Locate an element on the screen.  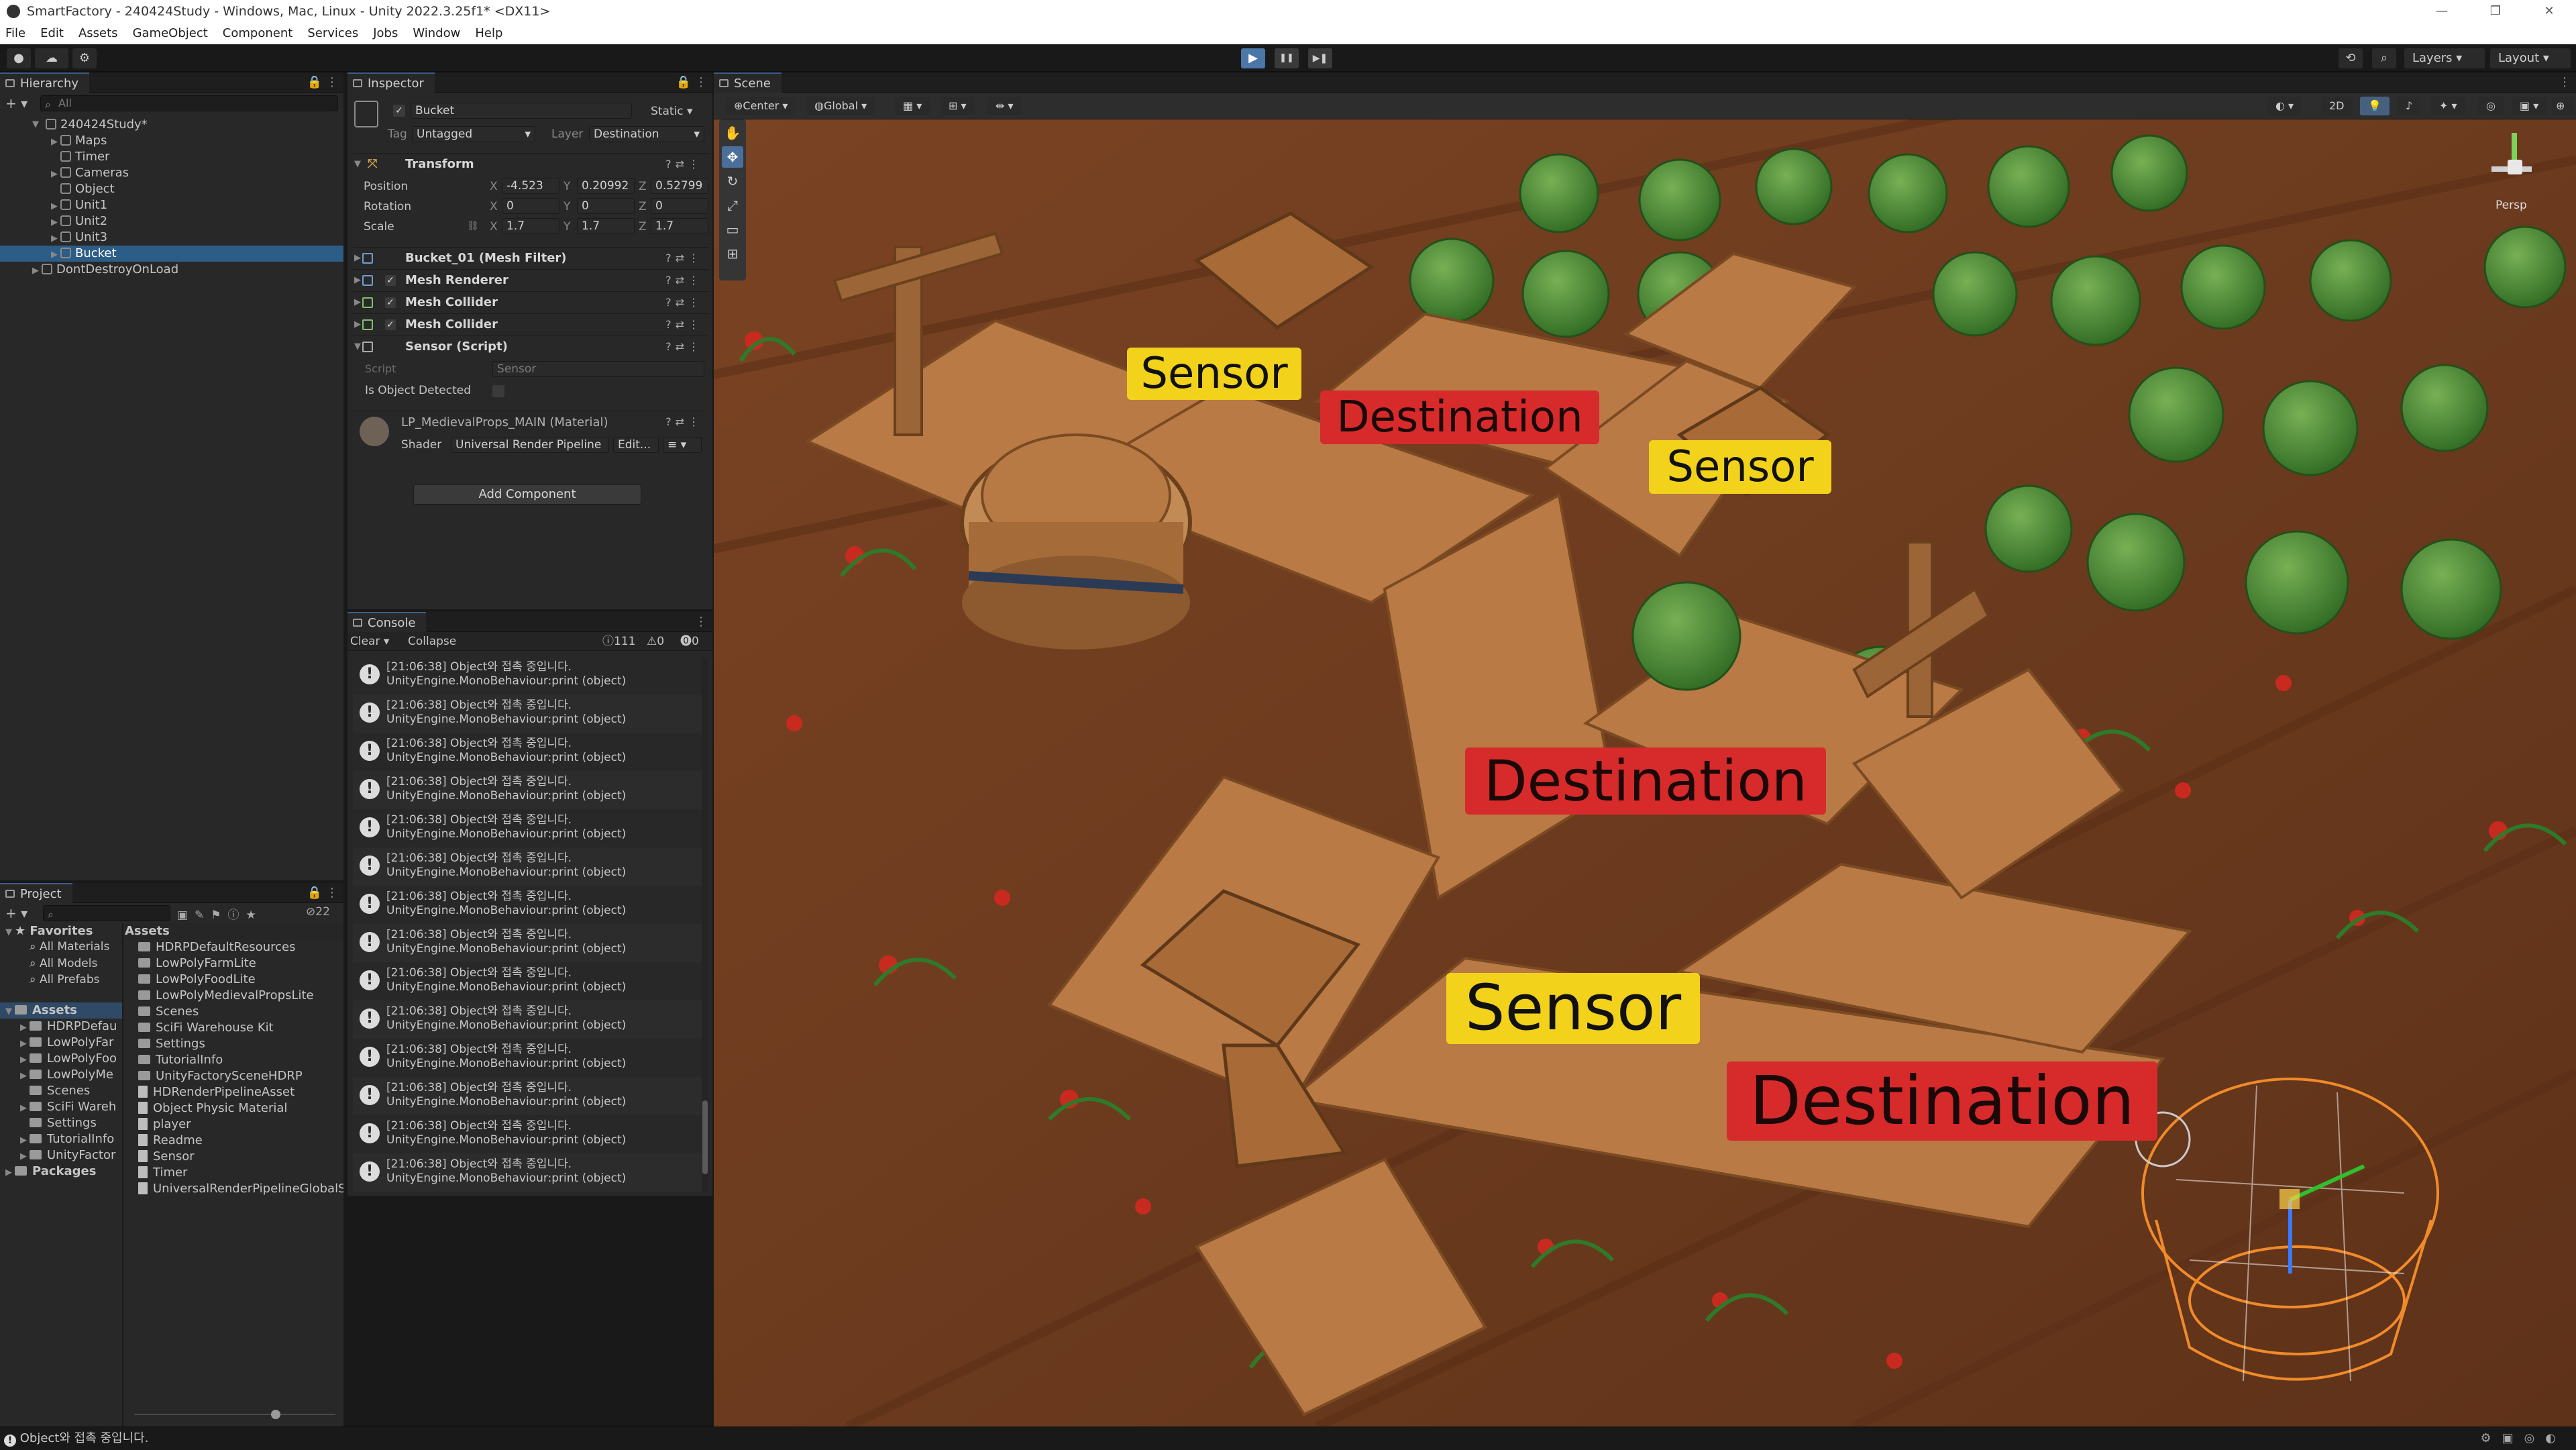
minimize-button: — is located at coordinates (2442, 11).